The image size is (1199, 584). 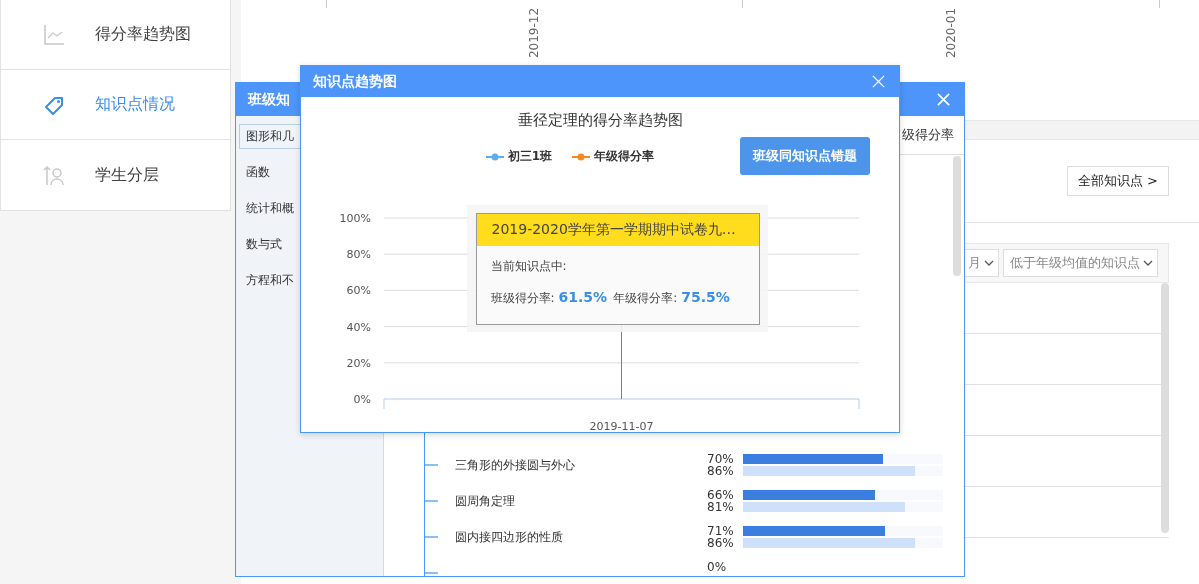 I want to click on legend-label: 年级得分率, so click(x=624, y=156).